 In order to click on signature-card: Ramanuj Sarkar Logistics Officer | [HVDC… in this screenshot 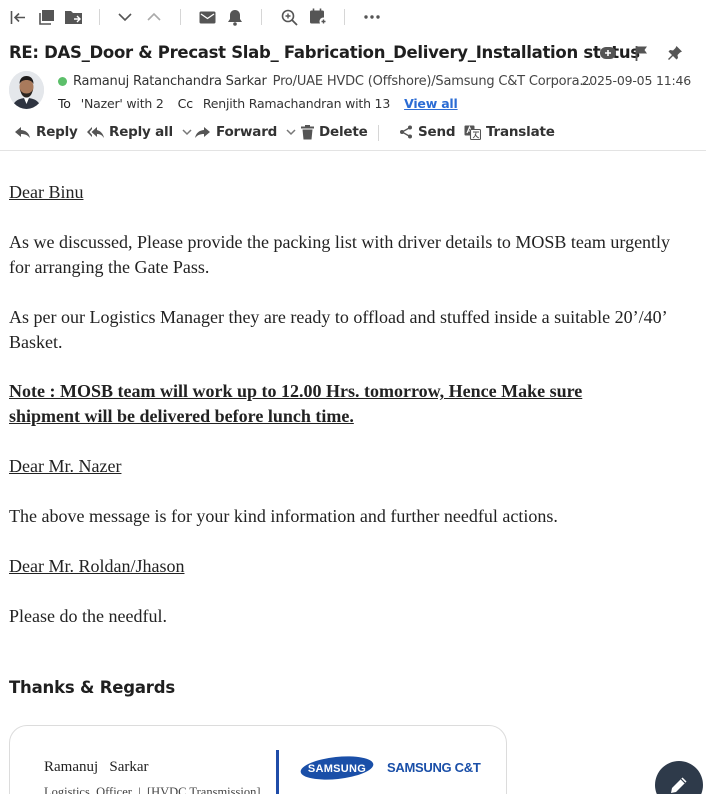, I will do `click(258, 759)`.